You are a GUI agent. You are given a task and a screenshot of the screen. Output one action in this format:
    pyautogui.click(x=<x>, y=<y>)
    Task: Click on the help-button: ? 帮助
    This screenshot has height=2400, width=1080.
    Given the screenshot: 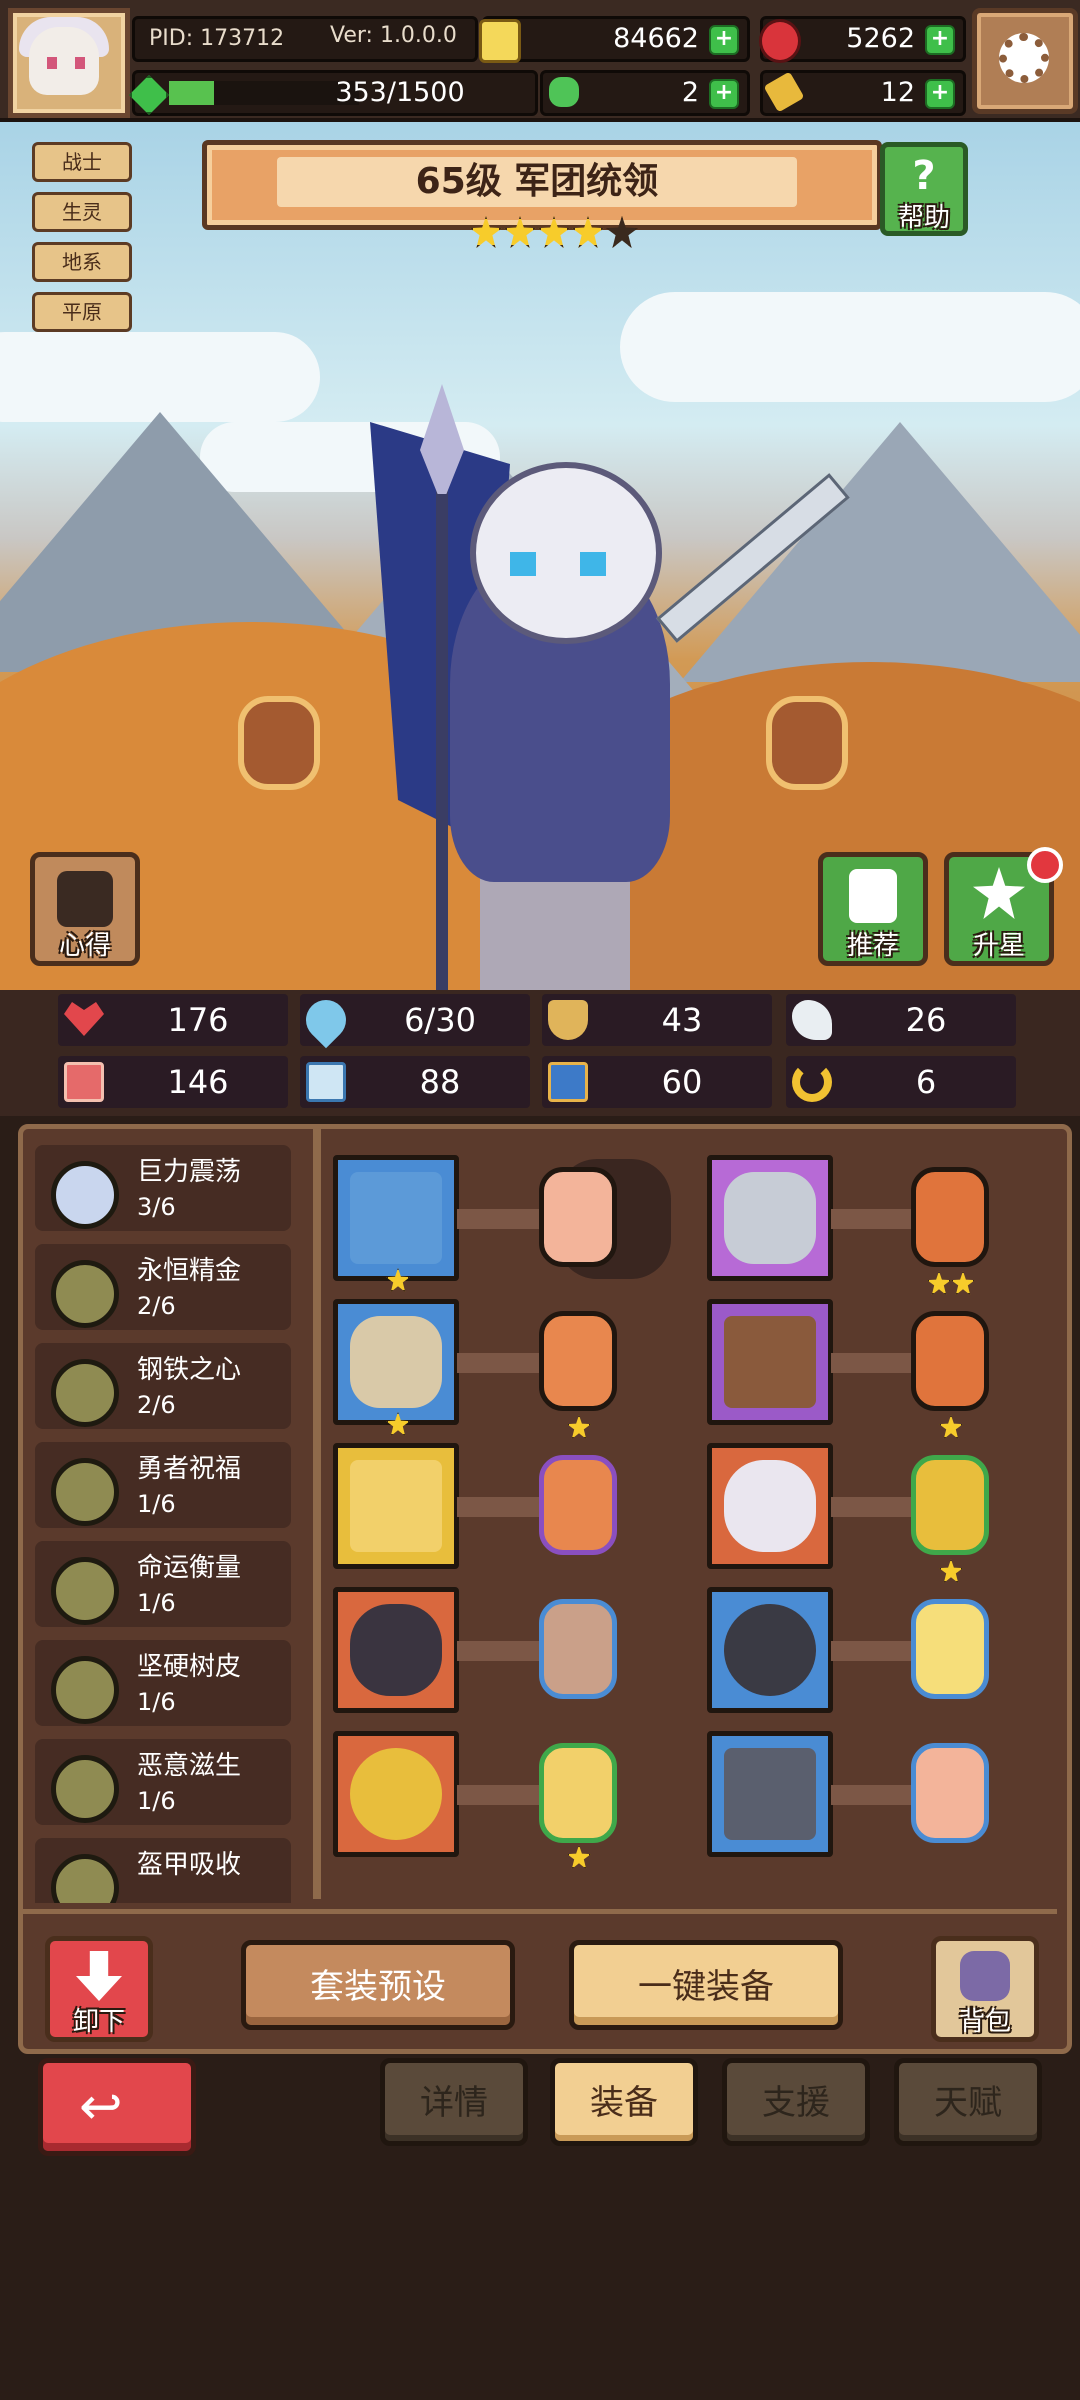 What is the action you would take?
    pyautogui.click(x=924, y=189)
    